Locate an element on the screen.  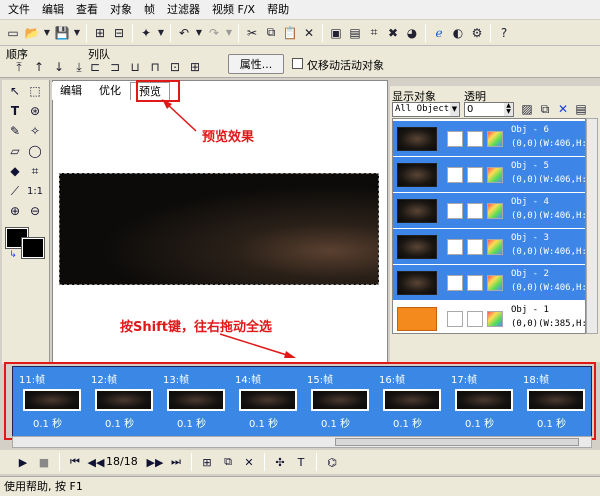
timeline-scrollbar is located at coordinates (302, 442).